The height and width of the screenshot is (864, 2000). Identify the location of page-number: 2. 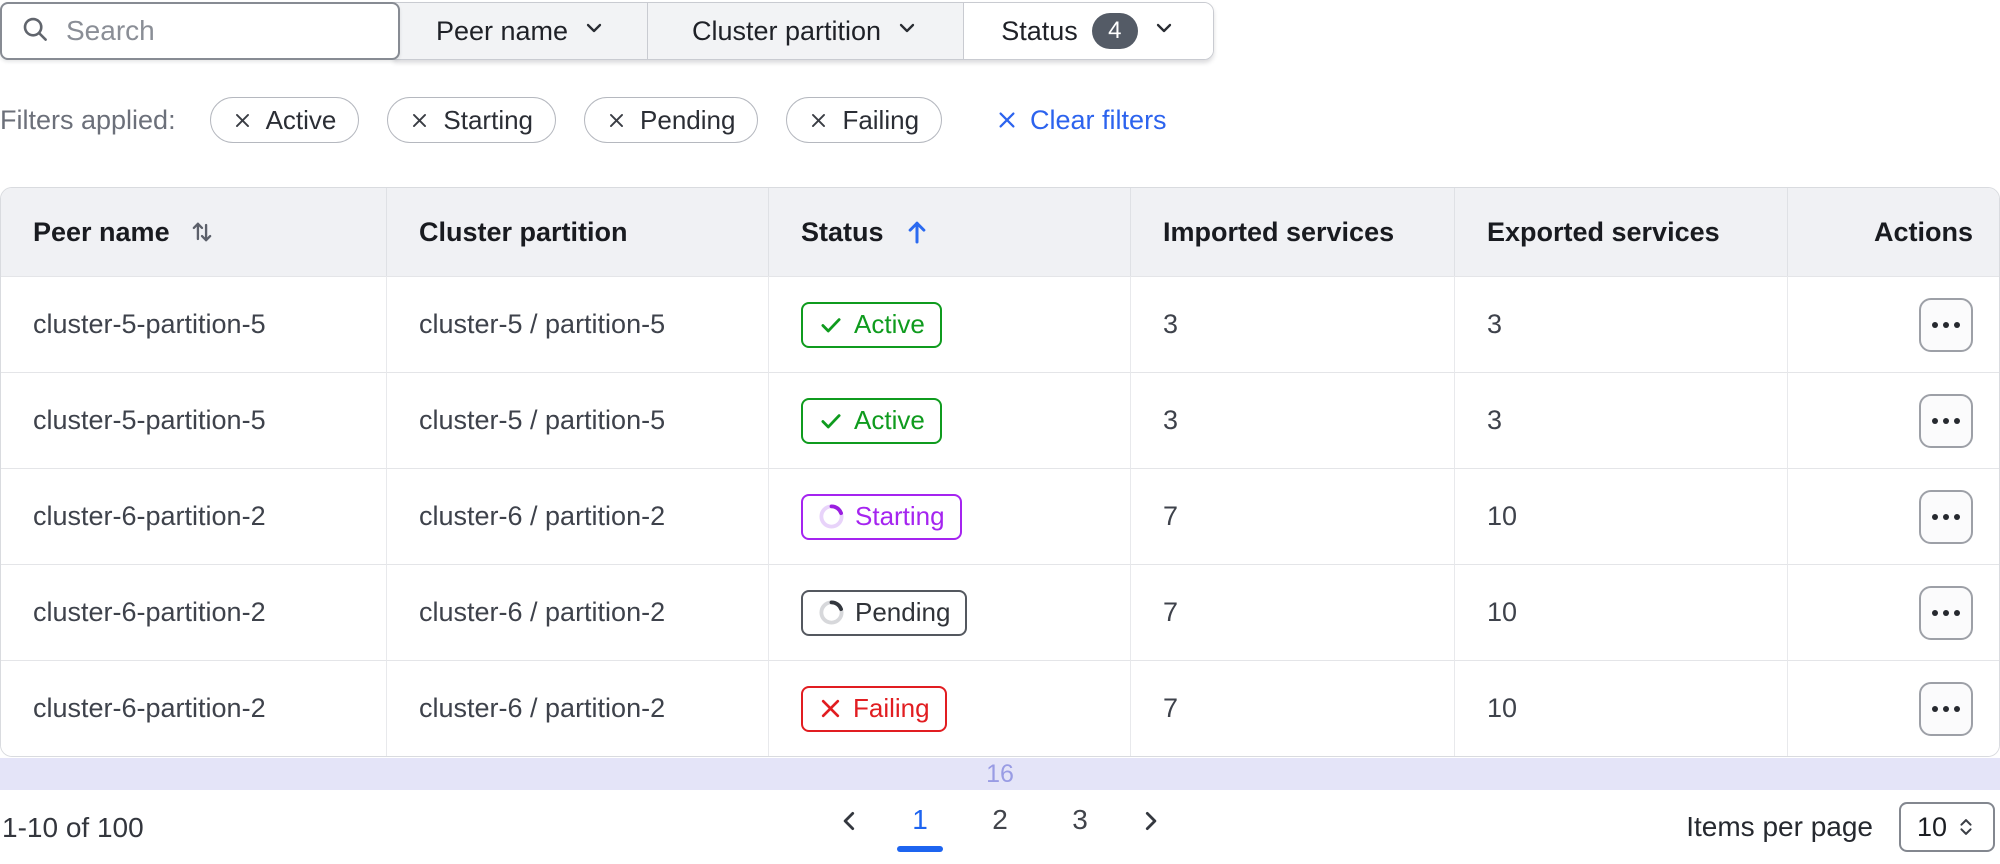
(1000, 819).